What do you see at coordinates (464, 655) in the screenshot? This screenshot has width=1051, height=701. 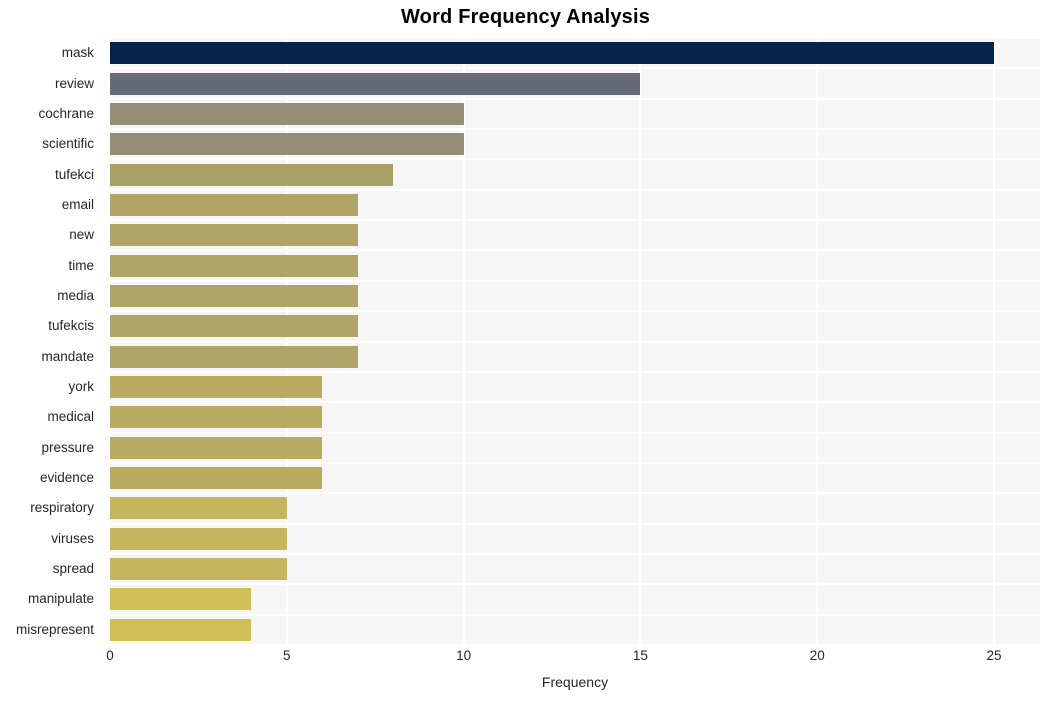 I see `x-axis-tick-10: 10` at bounding box center [464, 655].